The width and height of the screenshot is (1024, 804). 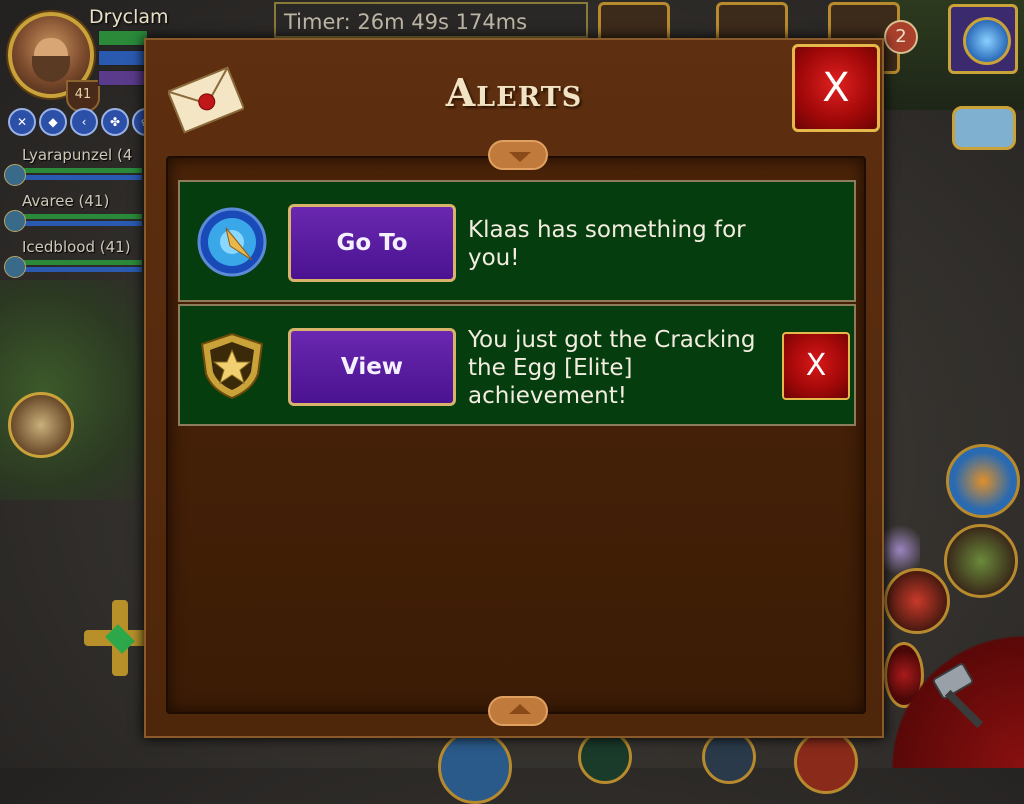 What do you see at coordinates (123, 38) in the screenshot?
I see `health-bar` at bounding box center [123, 38].